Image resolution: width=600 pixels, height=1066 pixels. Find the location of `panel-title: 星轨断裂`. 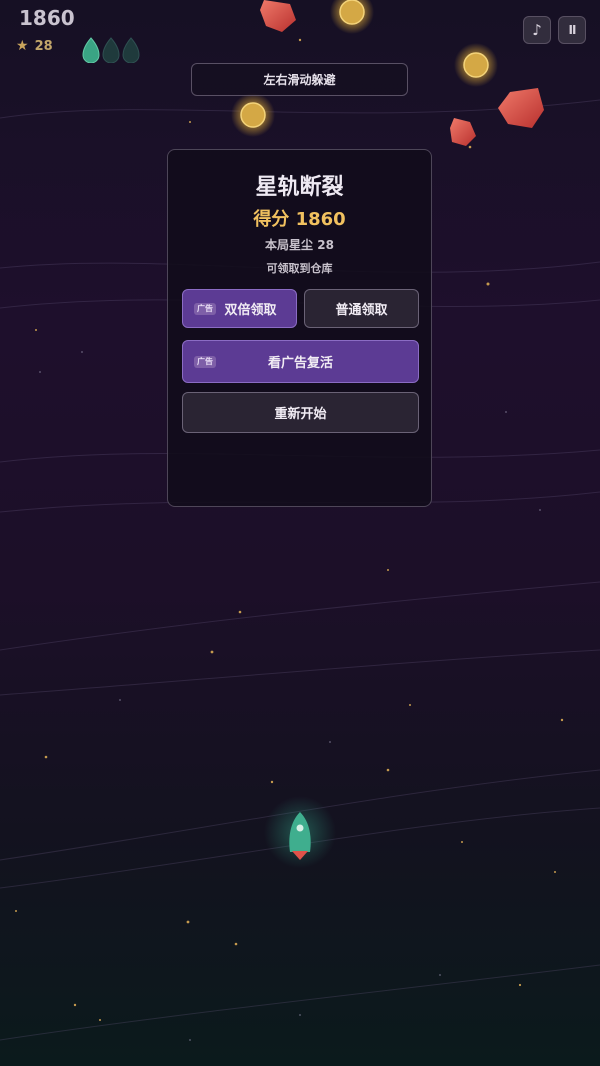

panel-title: 星轨断裂 is located at coordinates (299, 187).